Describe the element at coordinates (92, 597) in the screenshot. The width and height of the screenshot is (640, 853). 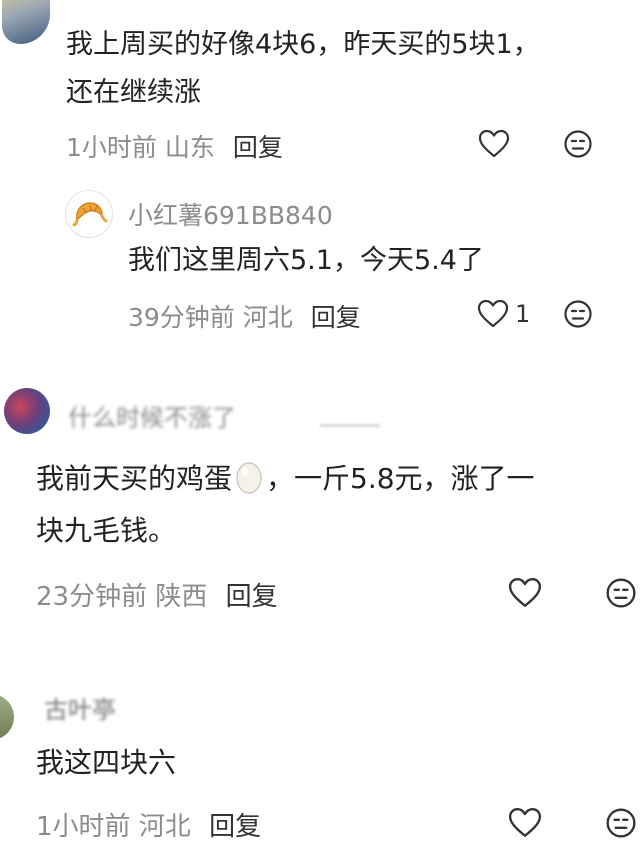
I see `timestamp: 23分钟前` at that location.